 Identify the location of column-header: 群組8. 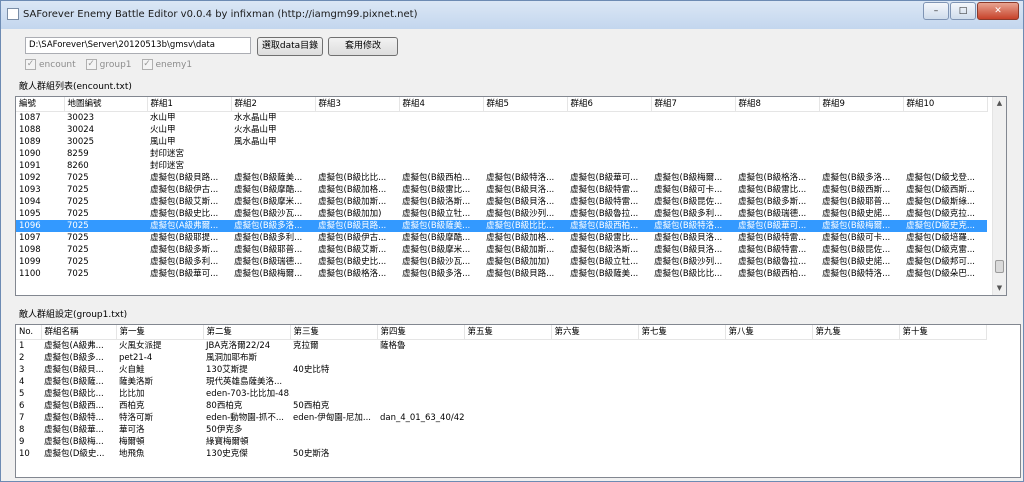
(777, 104).